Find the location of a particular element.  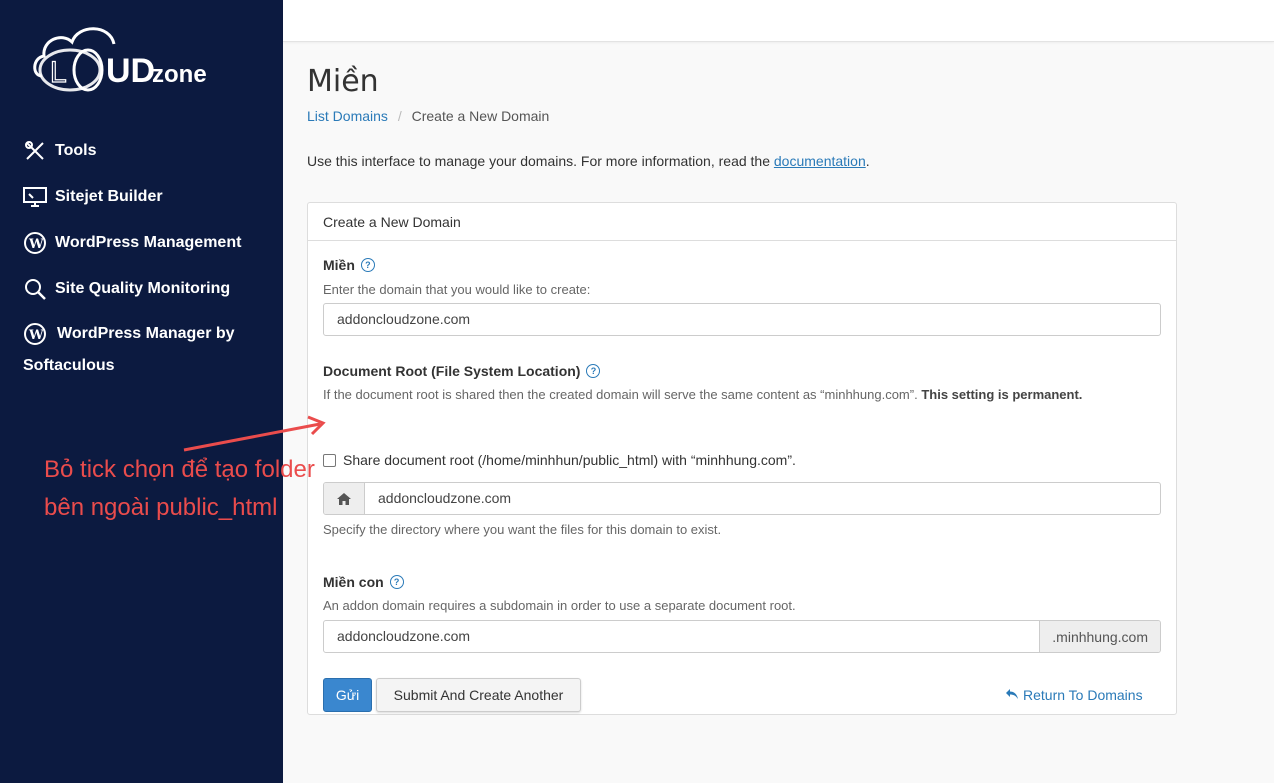

breadcrumb: List Domains / Create a New Domain is located at coordinates (428, 116).